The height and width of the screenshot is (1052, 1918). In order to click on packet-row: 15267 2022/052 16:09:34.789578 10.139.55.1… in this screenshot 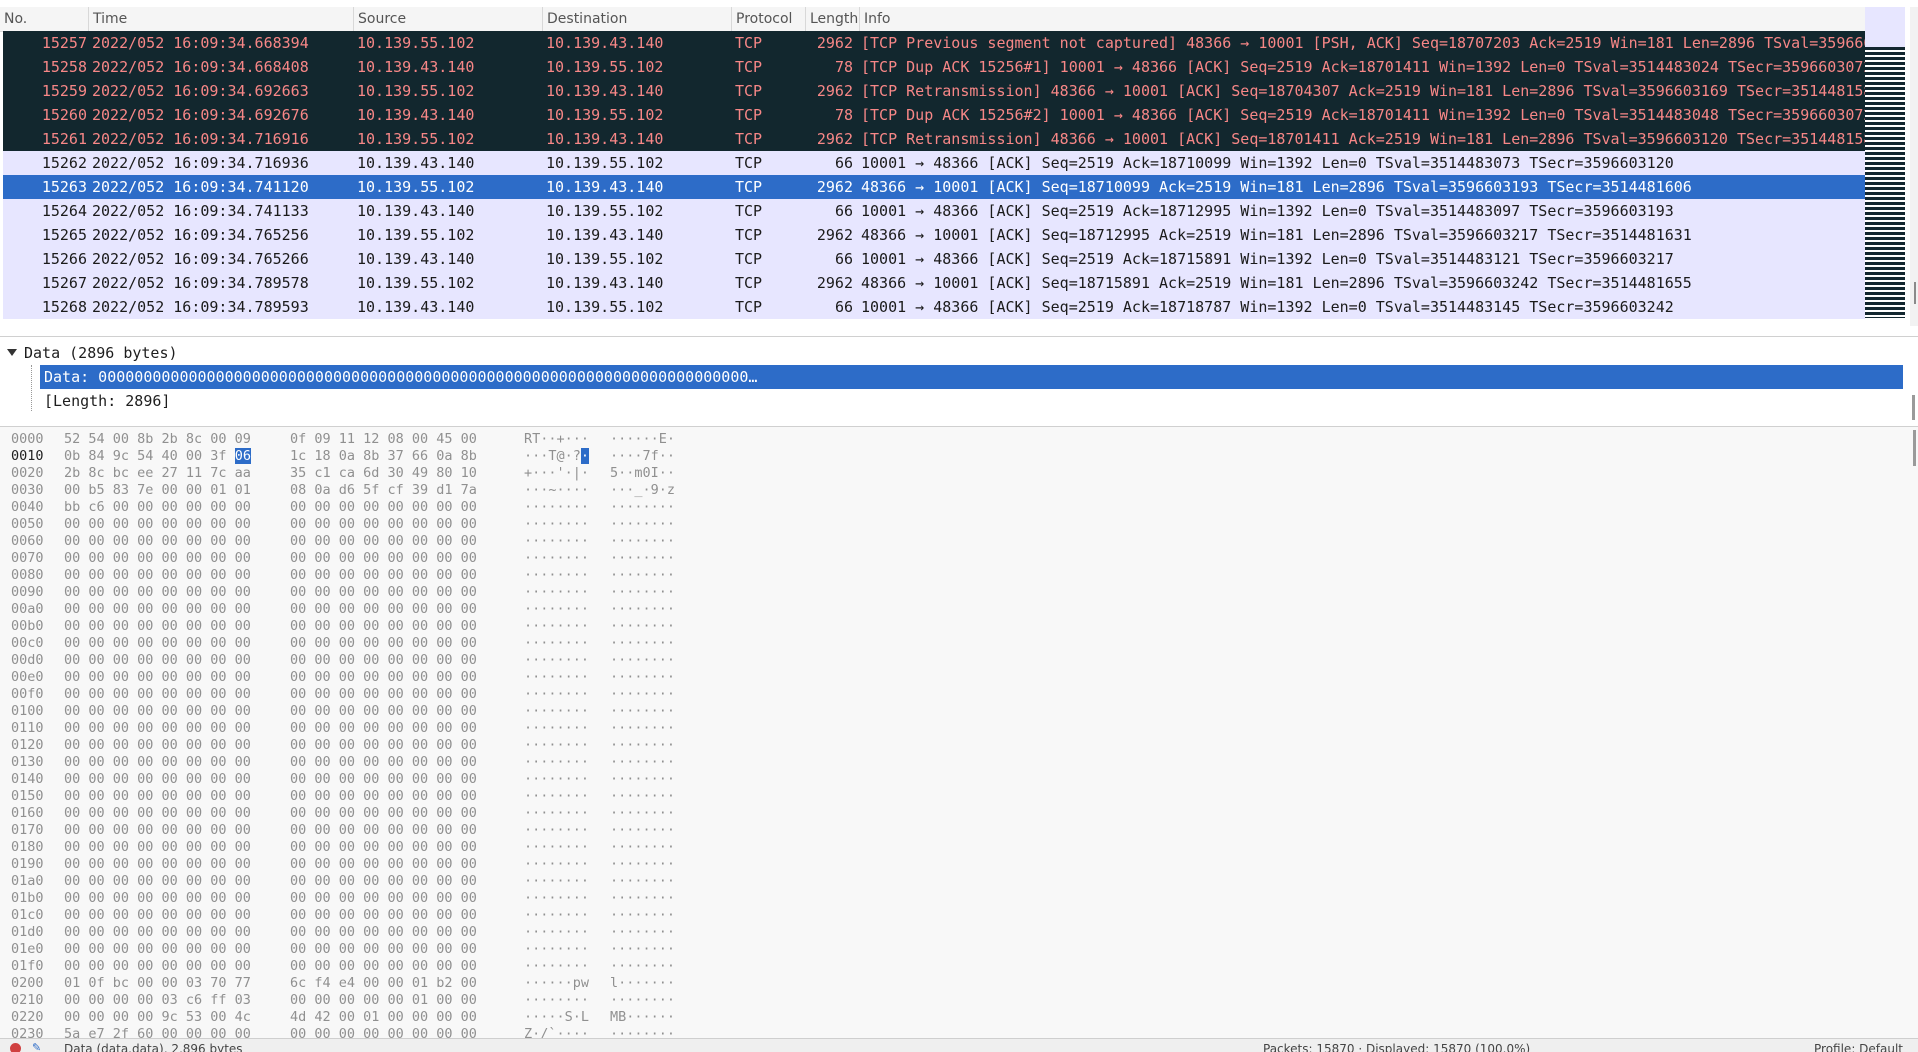, I will do `click(934, 283)`.